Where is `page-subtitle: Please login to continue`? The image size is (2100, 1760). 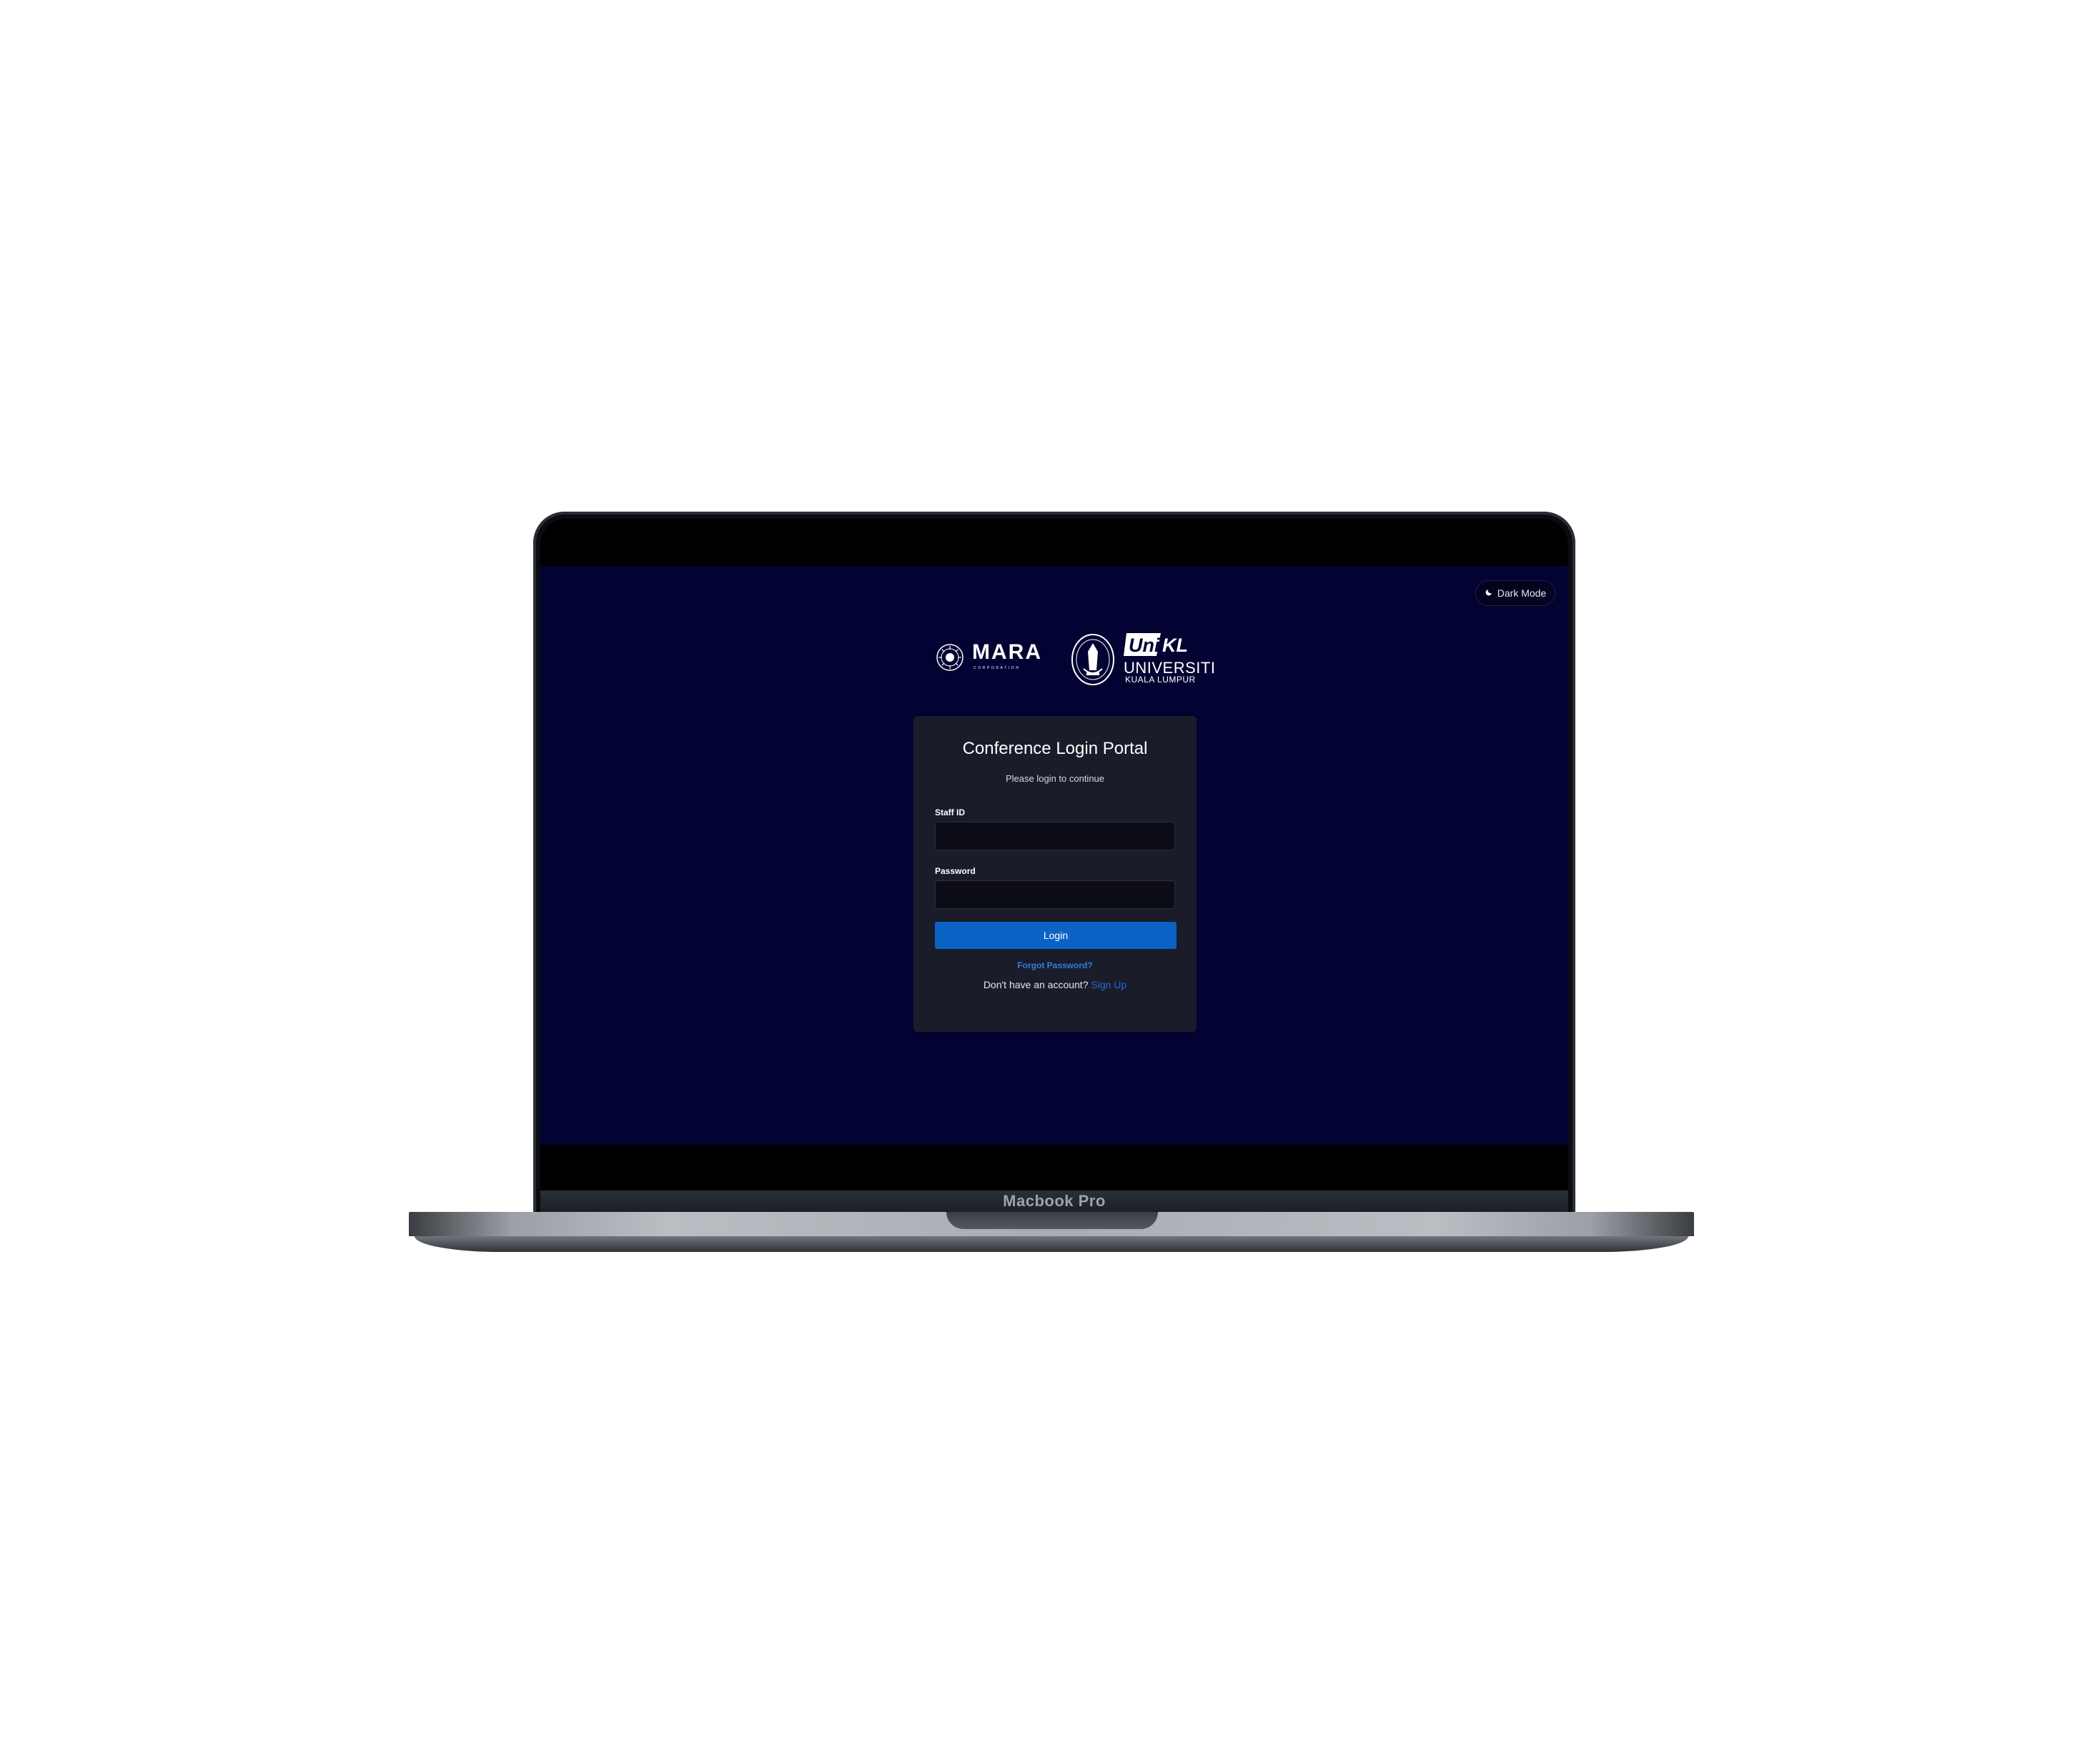 page-subtitle: Please login to continue is located at coordinates (1055, 778).